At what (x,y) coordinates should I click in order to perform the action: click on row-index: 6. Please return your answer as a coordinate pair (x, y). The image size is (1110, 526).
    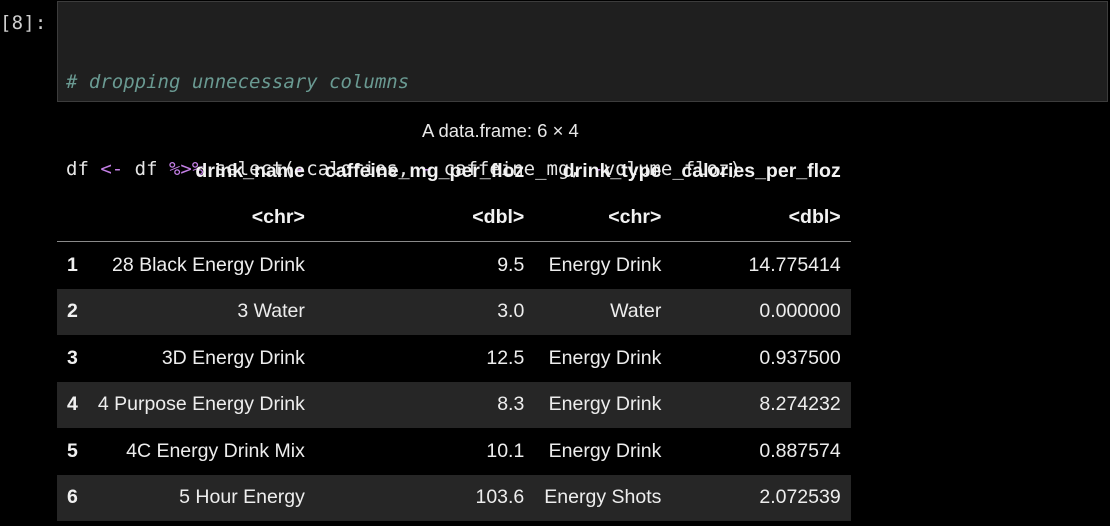
    Looking at the image, I should click on (72, 497).